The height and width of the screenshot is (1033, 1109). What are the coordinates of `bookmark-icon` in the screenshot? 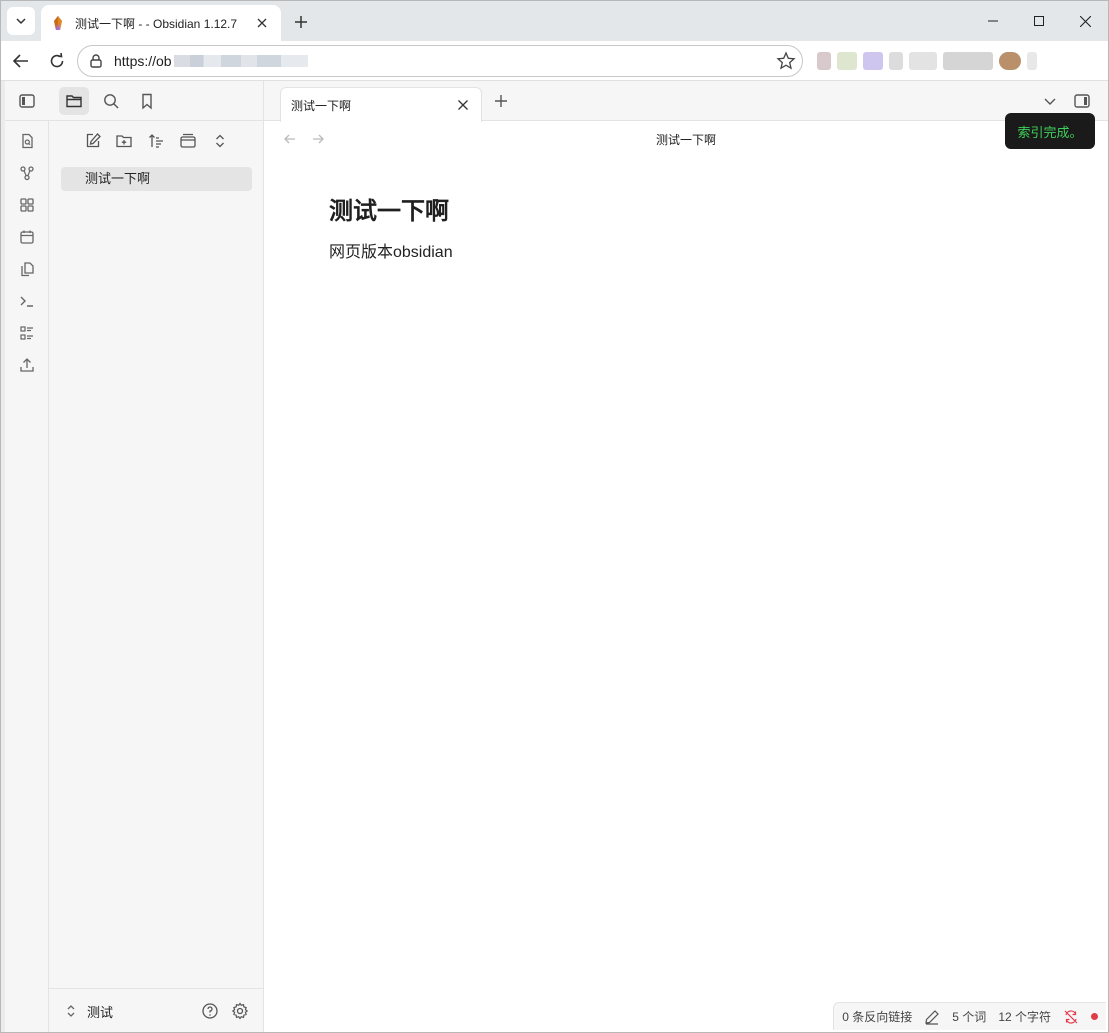 It's located at (147, 101).